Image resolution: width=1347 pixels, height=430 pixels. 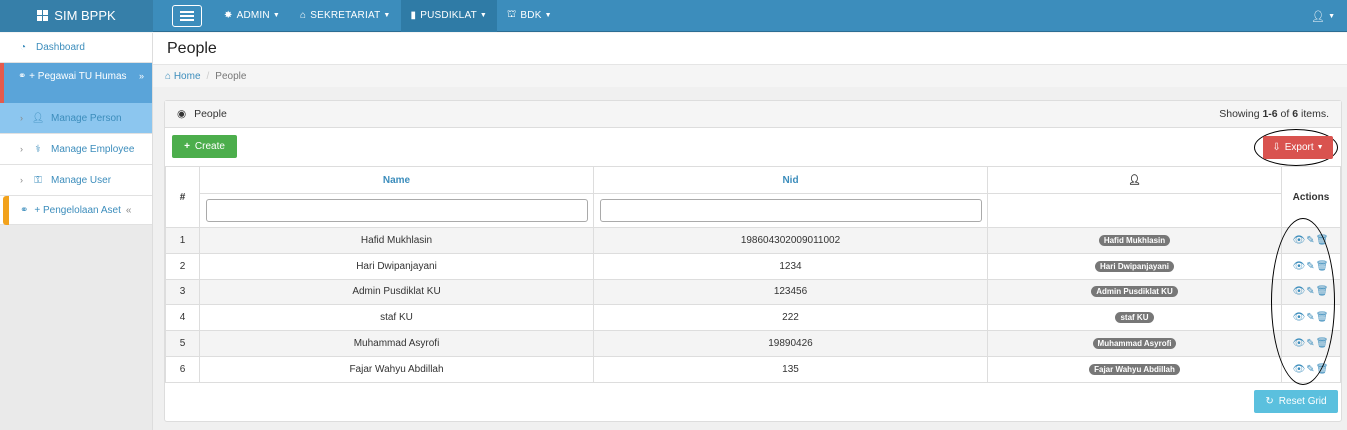 I want to click on page-title: People, so click(x=750, y=49).